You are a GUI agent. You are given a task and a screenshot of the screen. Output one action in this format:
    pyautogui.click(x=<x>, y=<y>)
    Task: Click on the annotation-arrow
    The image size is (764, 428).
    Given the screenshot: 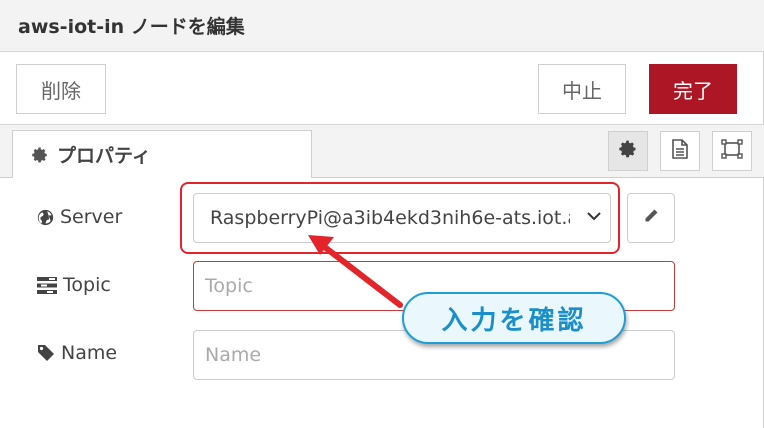 What is the action you would take?
    pyautogui.click(x=355, y=271)
    